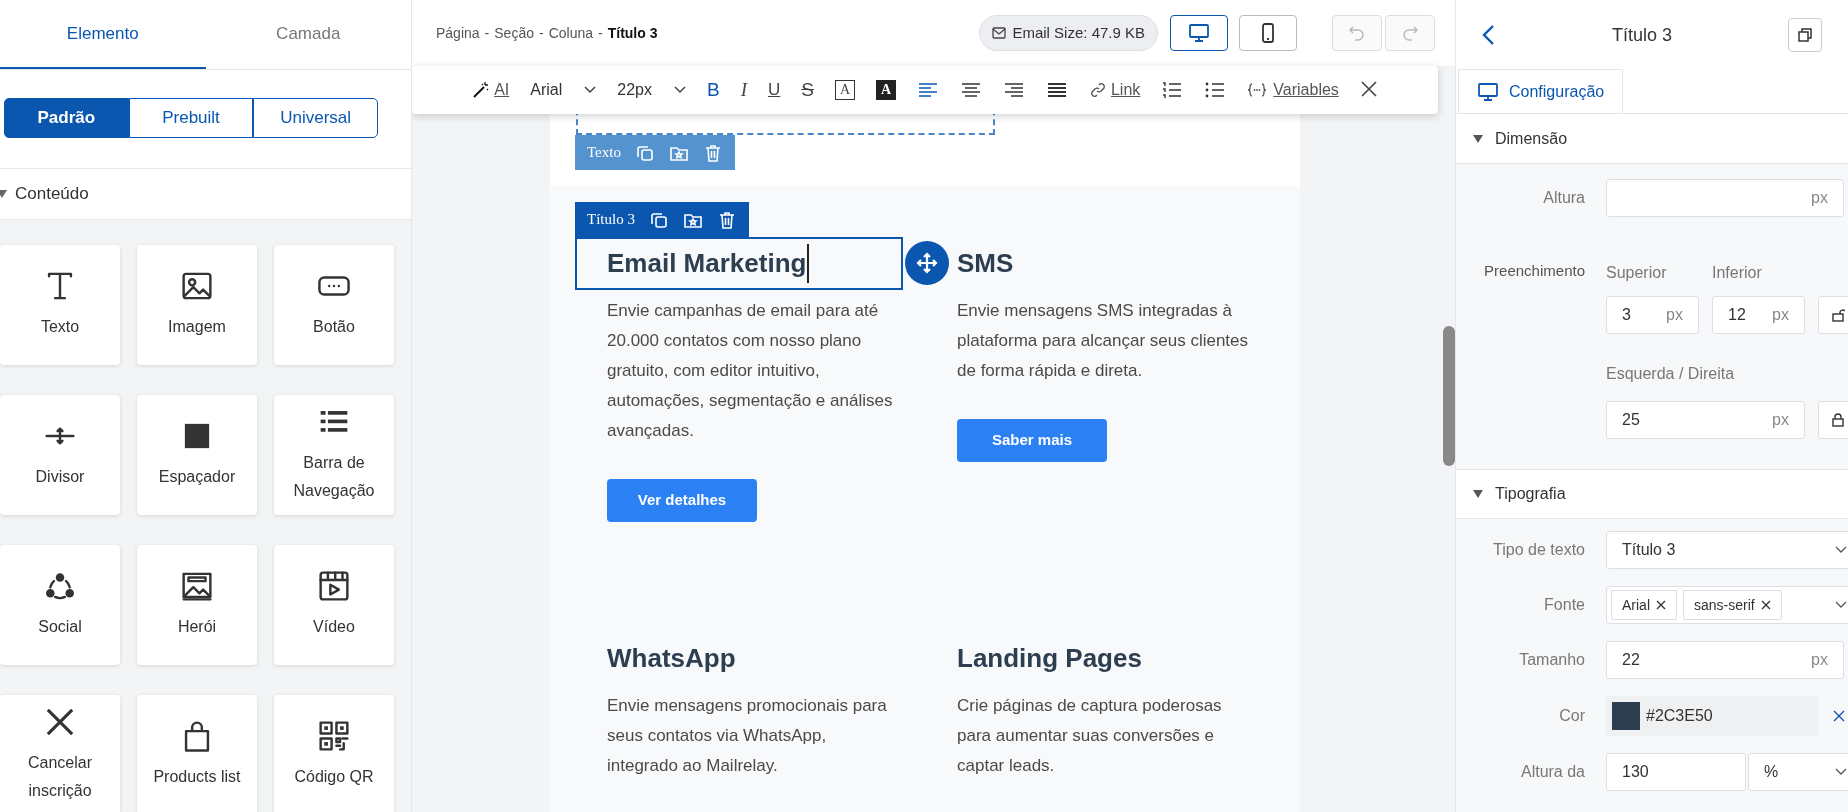  I want to click on dropdown: Arial, so click(563, 90).